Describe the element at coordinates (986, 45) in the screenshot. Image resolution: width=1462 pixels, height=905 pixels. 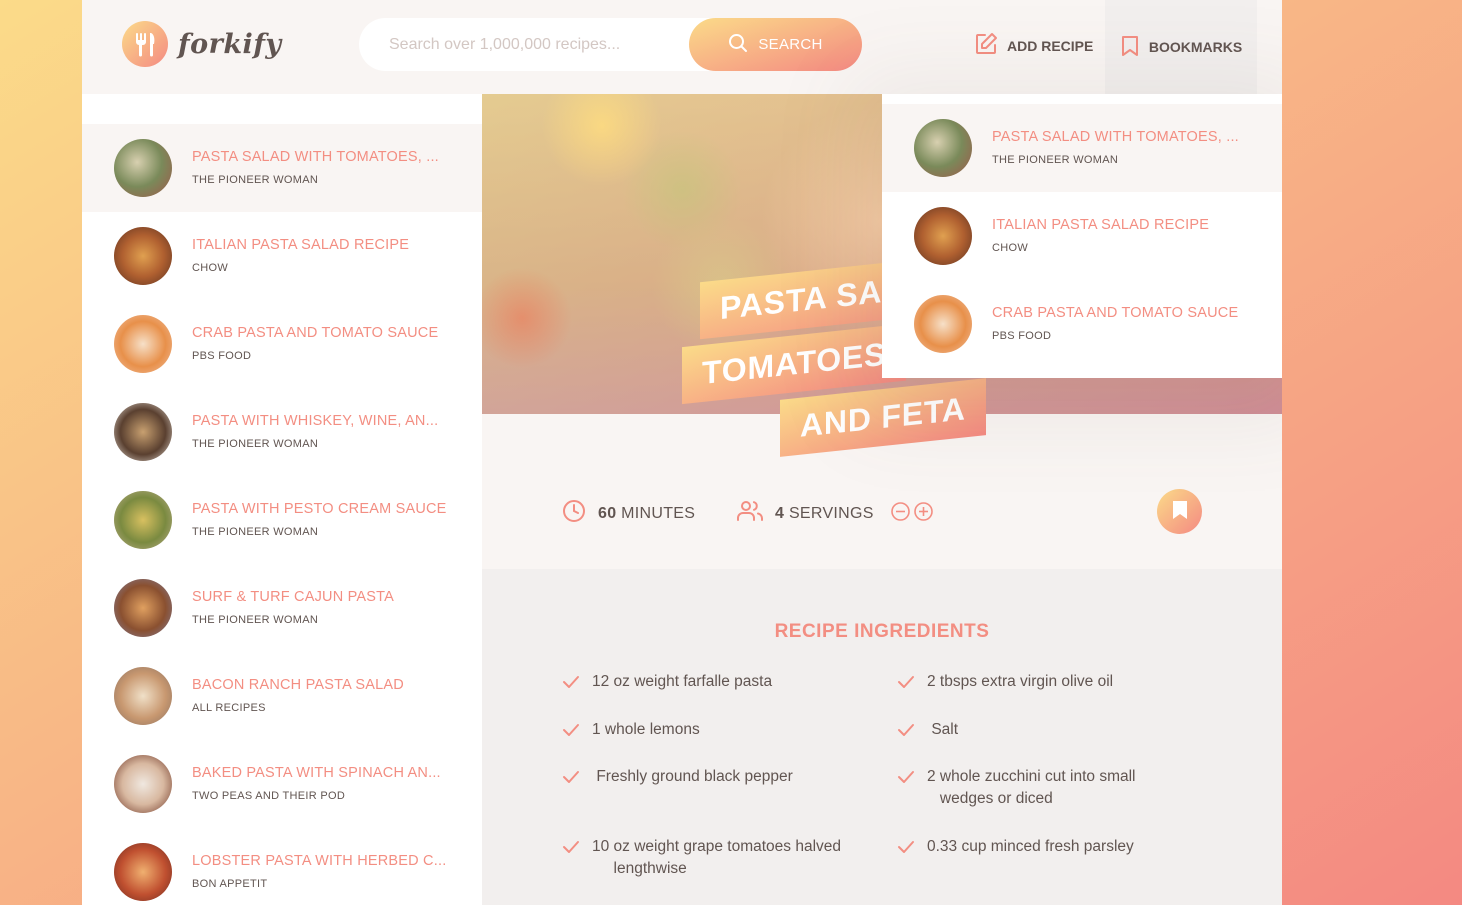
I see `edit-icon` at that location.